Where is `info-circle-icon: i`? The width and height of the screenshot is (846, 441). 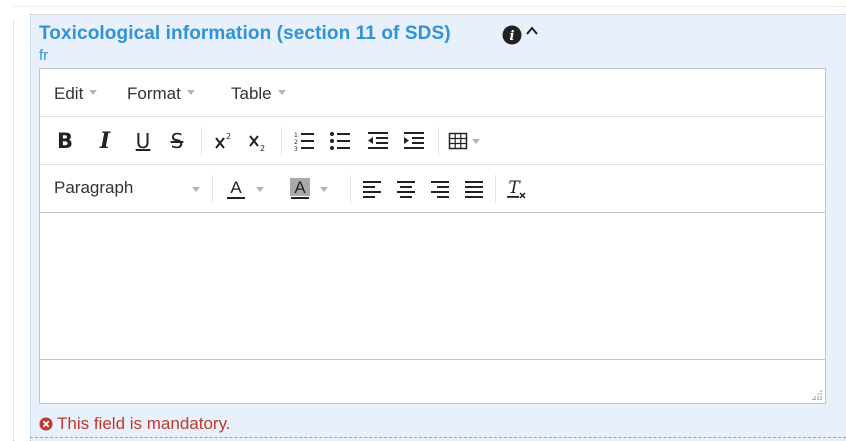
info-circle-icon: i is located at coordinates (512, 35).